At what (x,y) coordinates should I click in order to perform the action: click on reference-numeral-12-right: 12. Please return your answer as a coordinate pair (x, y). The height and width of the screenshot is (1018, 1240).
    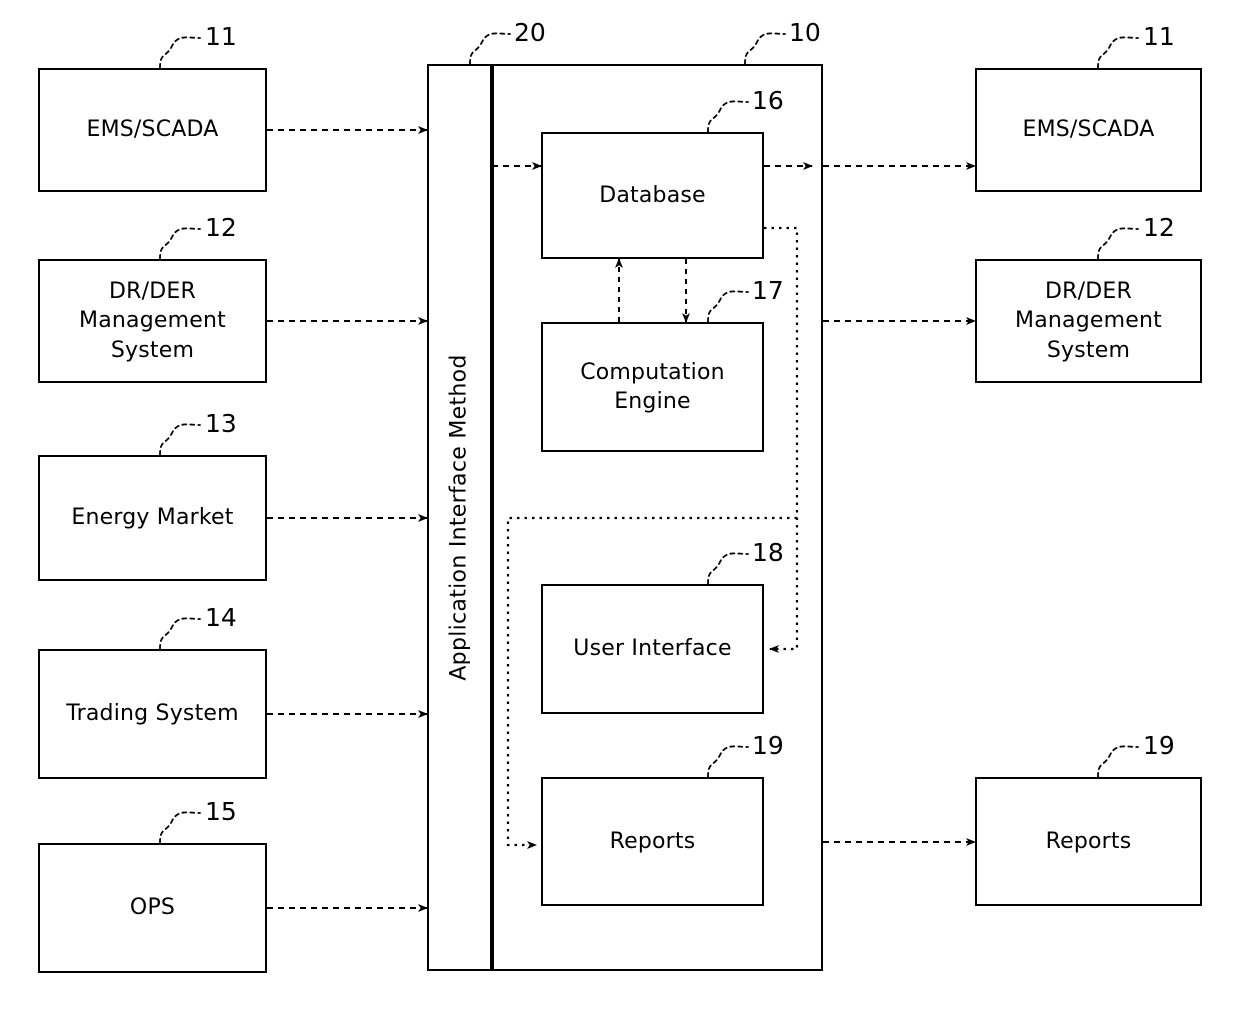
    Looking at the image, I should click on (1159, 227).